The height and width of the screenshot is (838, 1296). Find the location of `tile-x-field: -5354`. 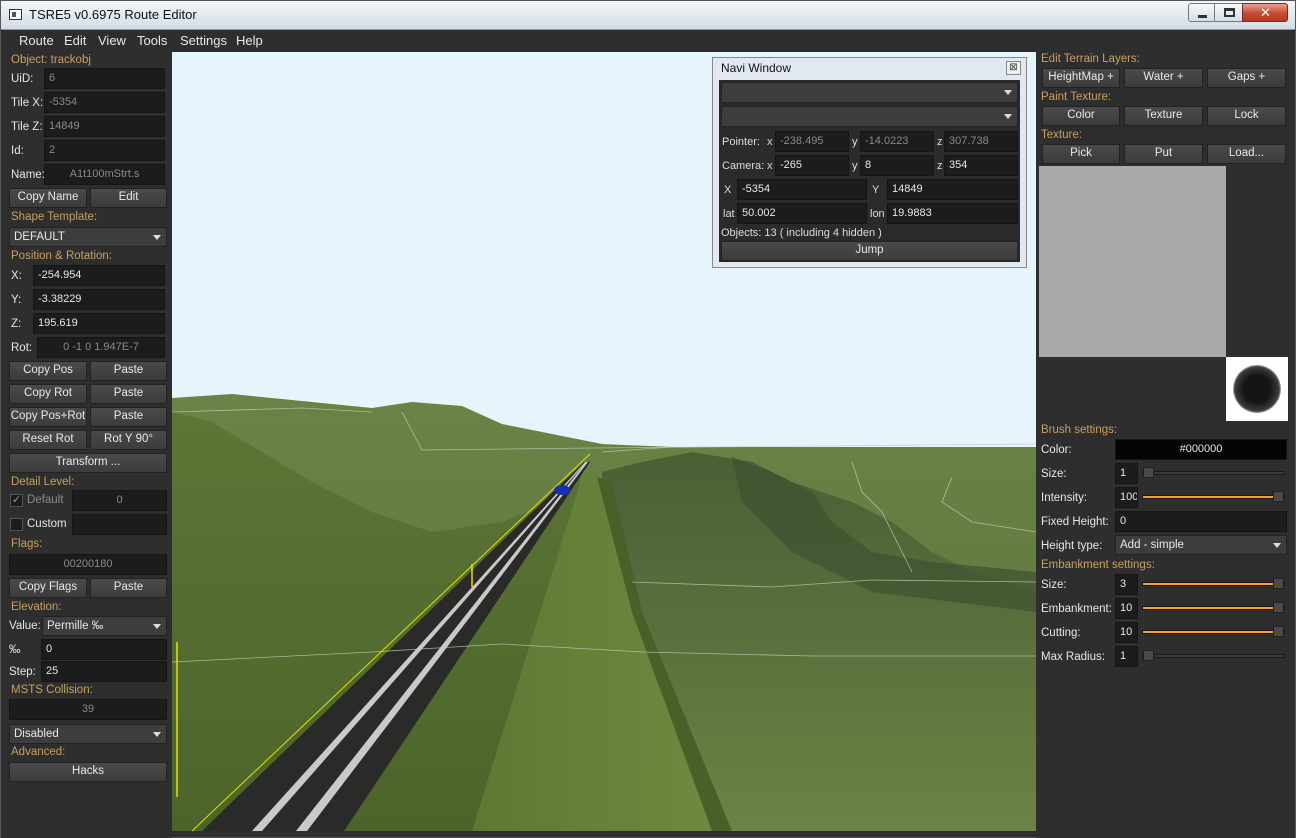

tile-x-field: -5354 is located at coordinates (802, 189).